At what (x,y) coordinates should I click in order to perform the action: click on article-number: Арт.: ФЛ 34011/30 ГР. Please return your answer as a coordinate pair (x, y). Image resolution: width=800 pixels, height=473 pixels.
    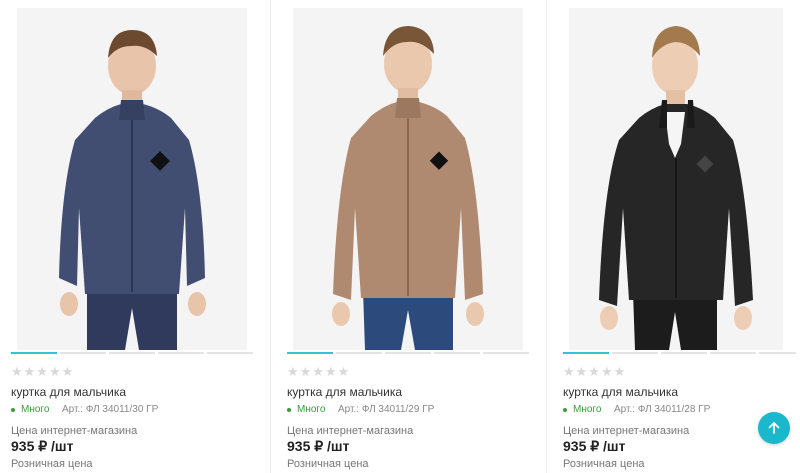
    Looking at the image, I should click on (110, 409).